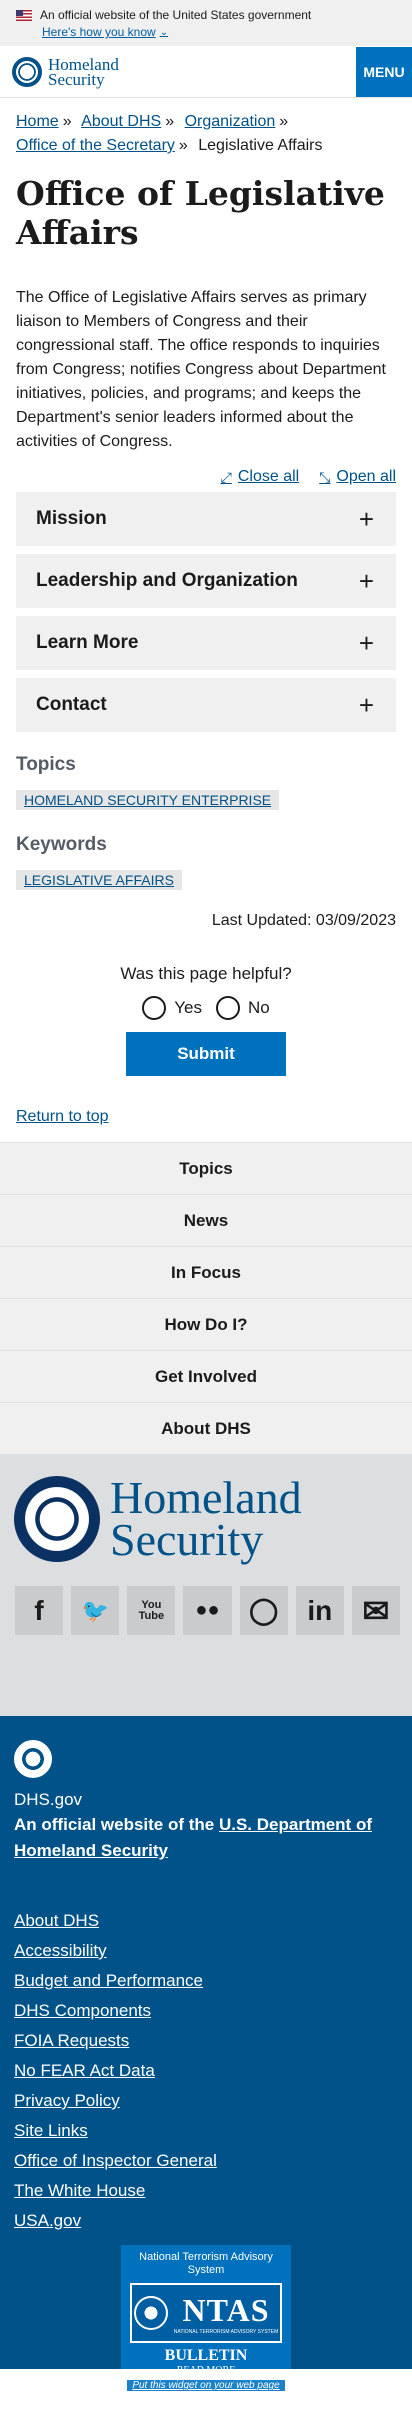 This screenshot has width=412, height=2413. I want to click on ntas-sub: NATIONAL TERRORISM ADVISORY SYSTEM, so click(226, 2331).